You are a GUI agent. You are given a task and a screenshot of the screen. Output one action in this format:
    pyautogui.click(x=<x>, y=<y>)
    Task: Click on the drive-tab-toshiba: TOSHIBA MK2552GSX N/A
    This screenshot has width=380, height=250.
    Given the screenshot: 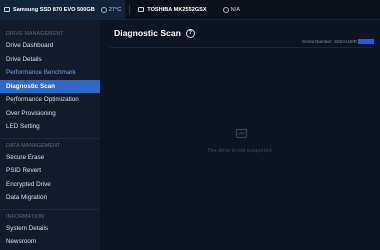 What is the action you would take?
    pyautogui.click(x=189, y=9)
    